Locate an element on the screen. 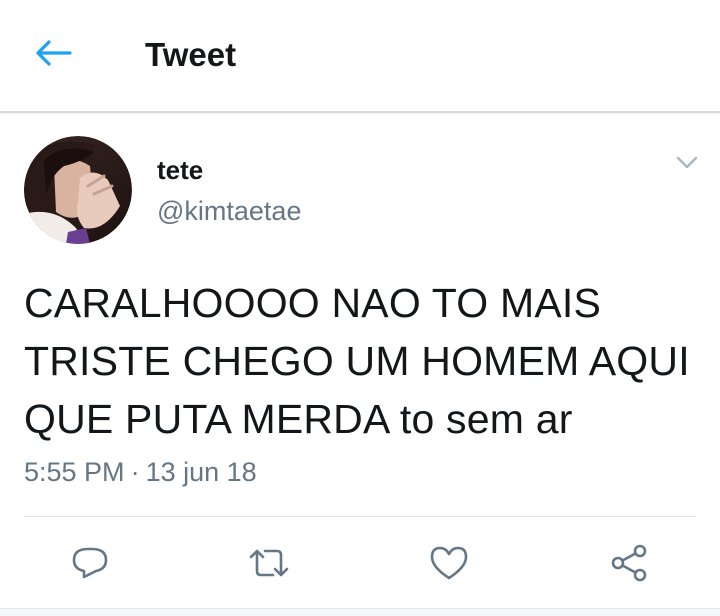 Image resolution: width=720 pixels, height=616 pixels. arrow-left-icon is located at coordinates (54, 55).